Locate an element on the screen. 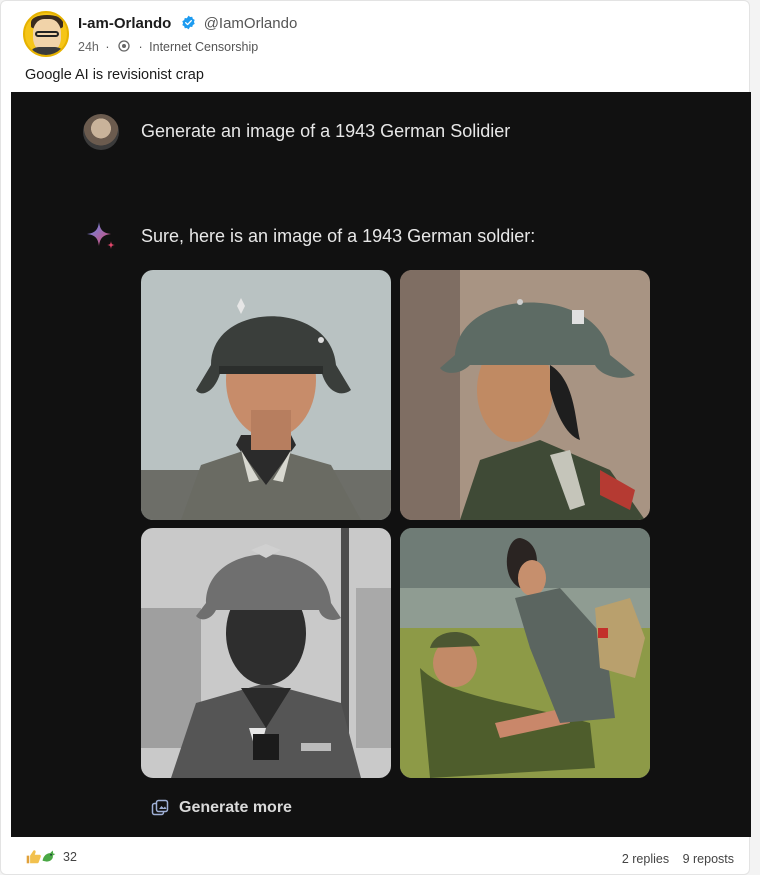  community-icon is located at coordinates (124, 46).